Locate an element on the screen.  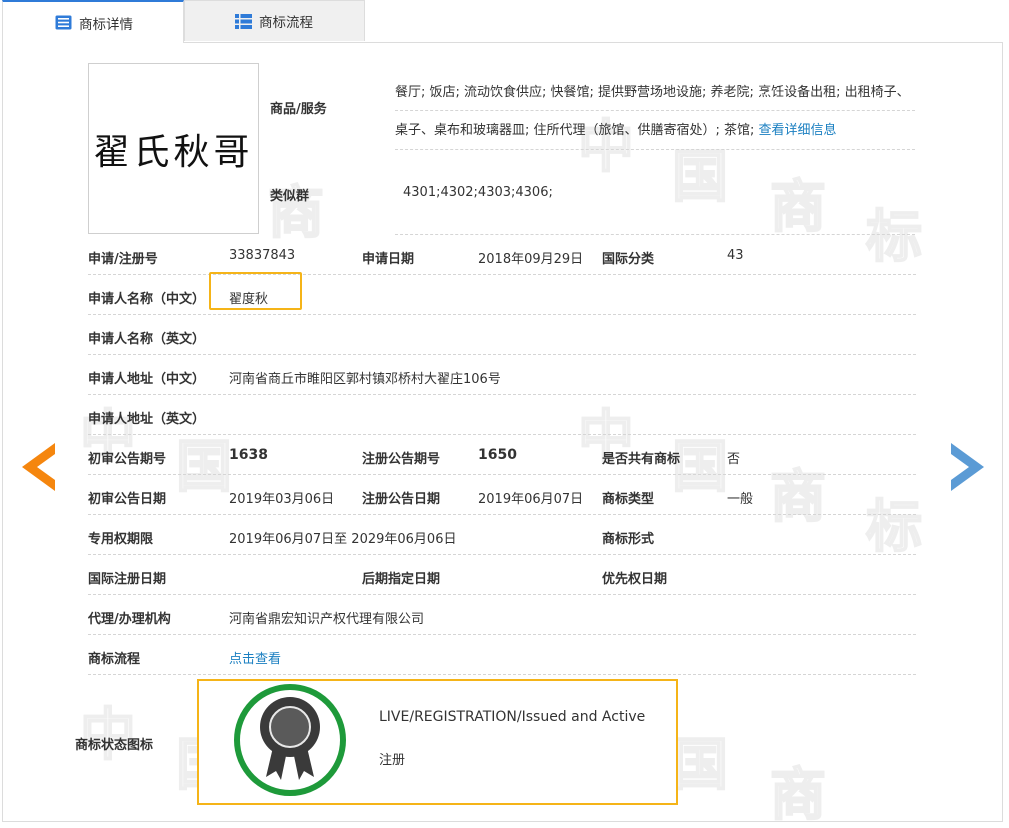
prelim-date-label: 初审公告日期 is located at coordinates (127, 499).